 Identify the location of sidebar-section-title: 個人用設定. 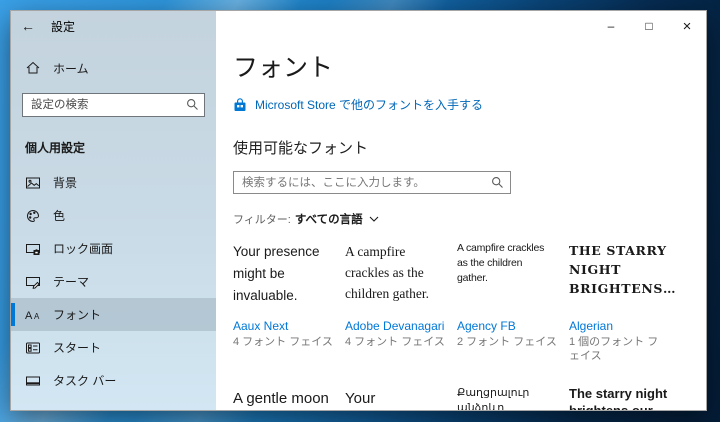
(55, 148).